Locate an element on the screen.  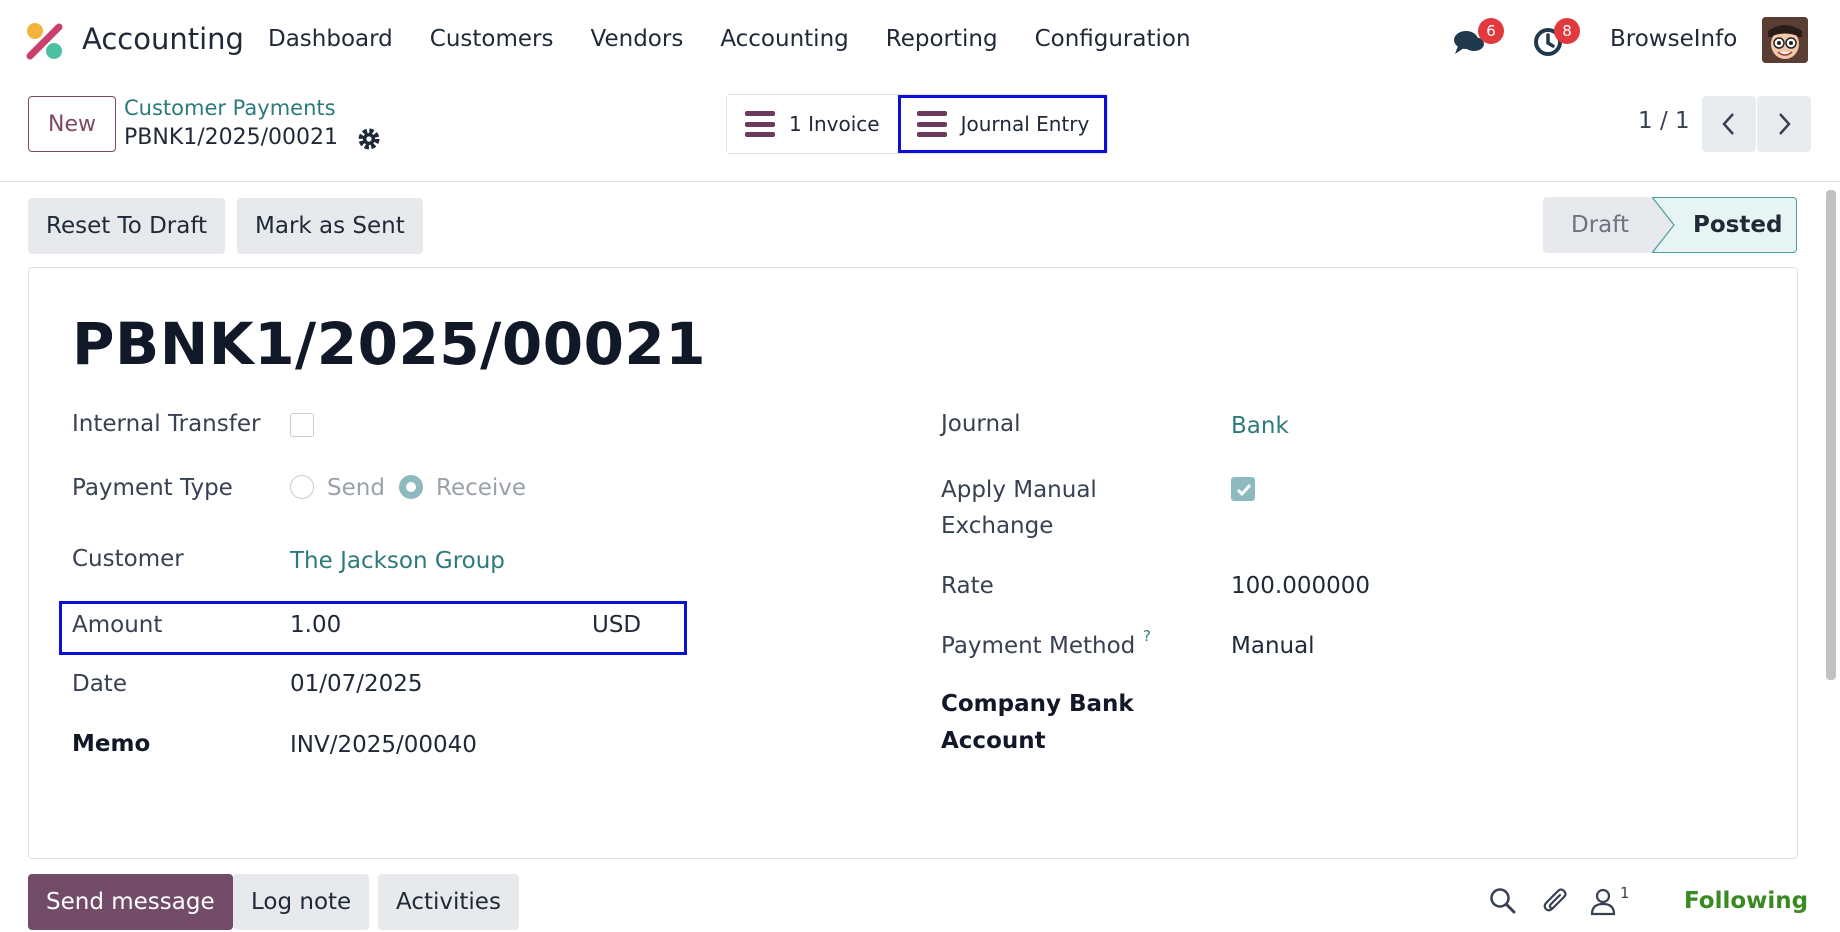
smart-buttons: 1 Invoice Journal Entry is located at coordinates (917, 124).